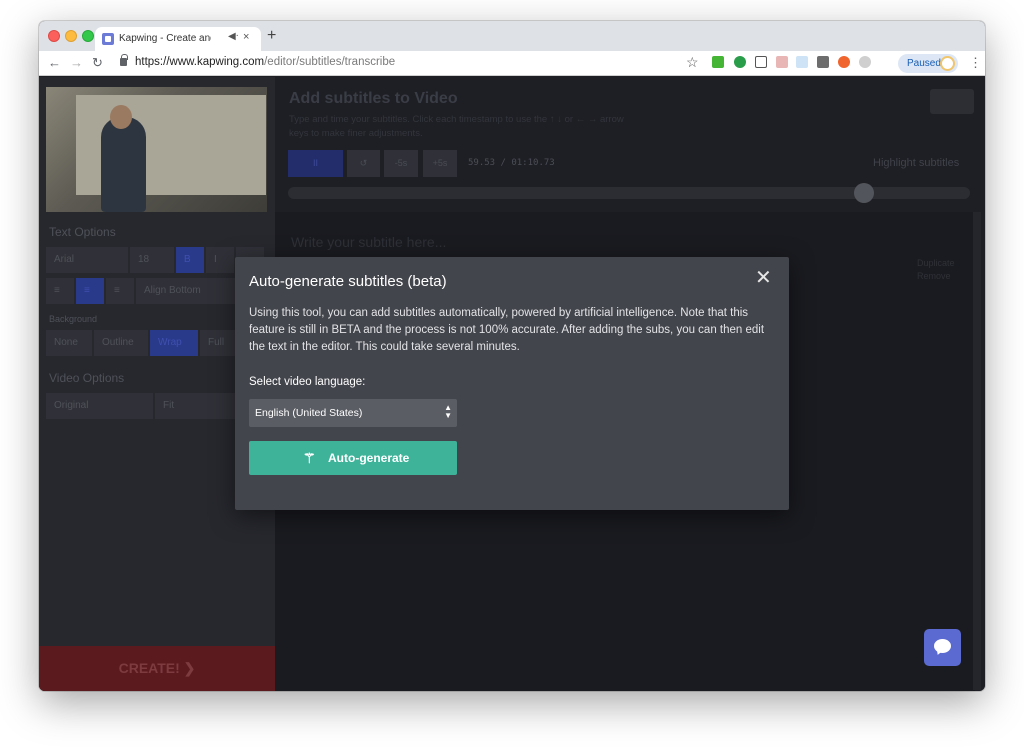  Describe the element at coordinates (196, 406) in the screenshot. I see `video-fit-select: Fit` at that location.